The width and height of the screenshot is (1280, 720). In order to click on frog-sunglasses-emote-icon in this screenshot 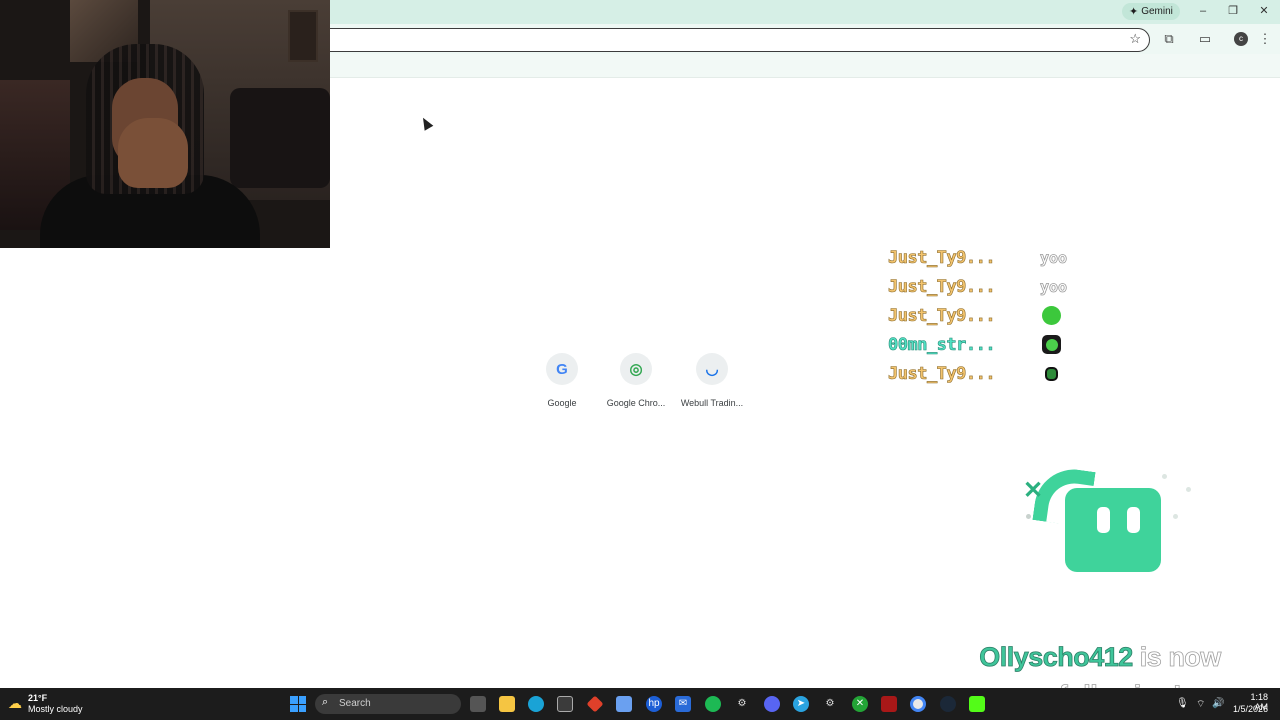, I will do `click(1051, 344)`.